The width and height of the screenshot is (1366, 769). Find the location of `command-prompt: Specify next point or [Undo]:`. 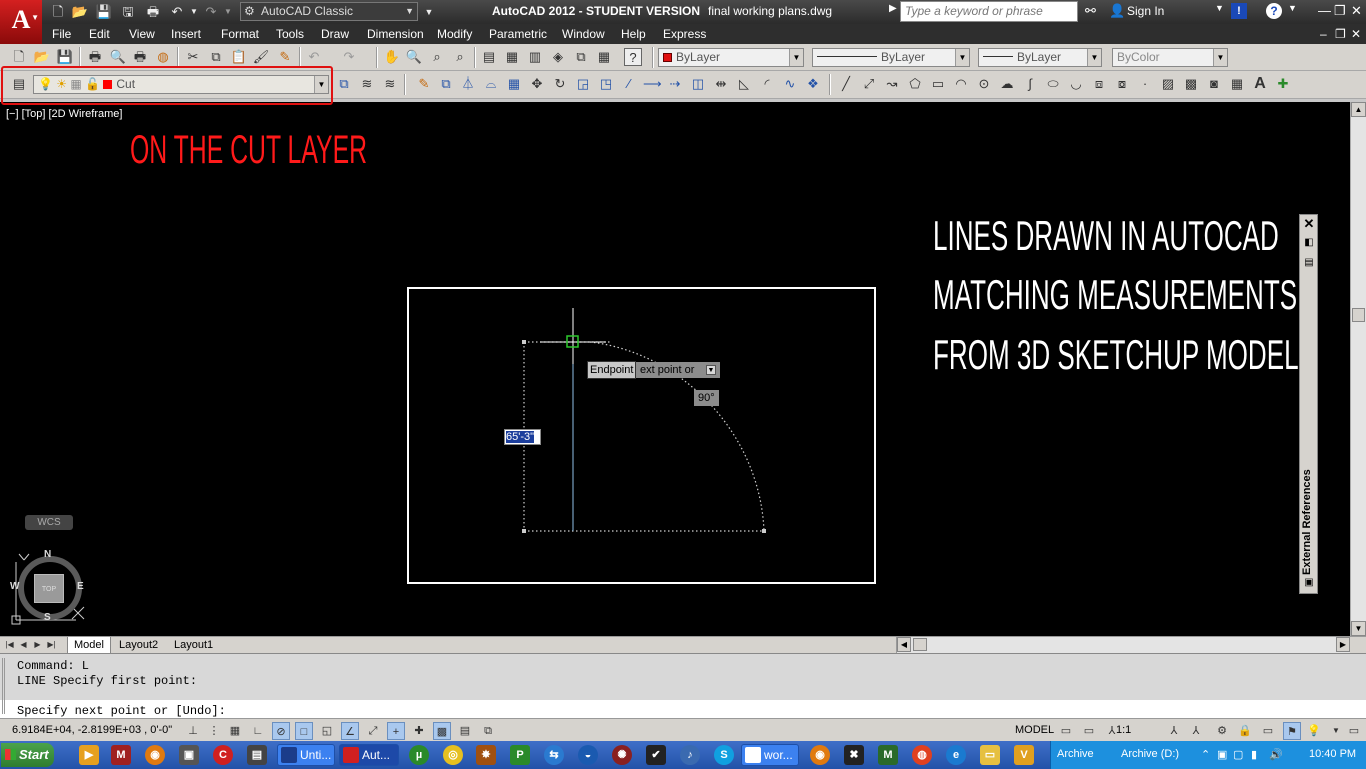

command-prompt: Specify next point or [Undo]: is located at coordinates (121, 711).